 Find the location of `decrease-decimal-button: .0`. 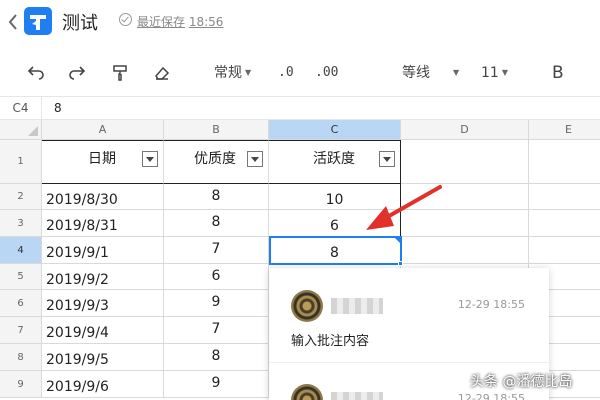

decrease-decimal-button: .0 is located at coordinates (286, 73).